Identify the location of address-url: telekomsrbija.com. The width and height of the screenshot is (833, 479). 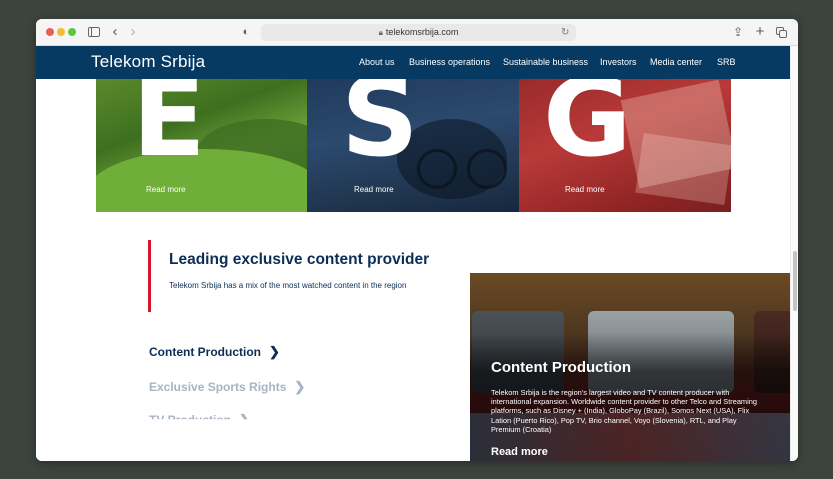
(422, 32).